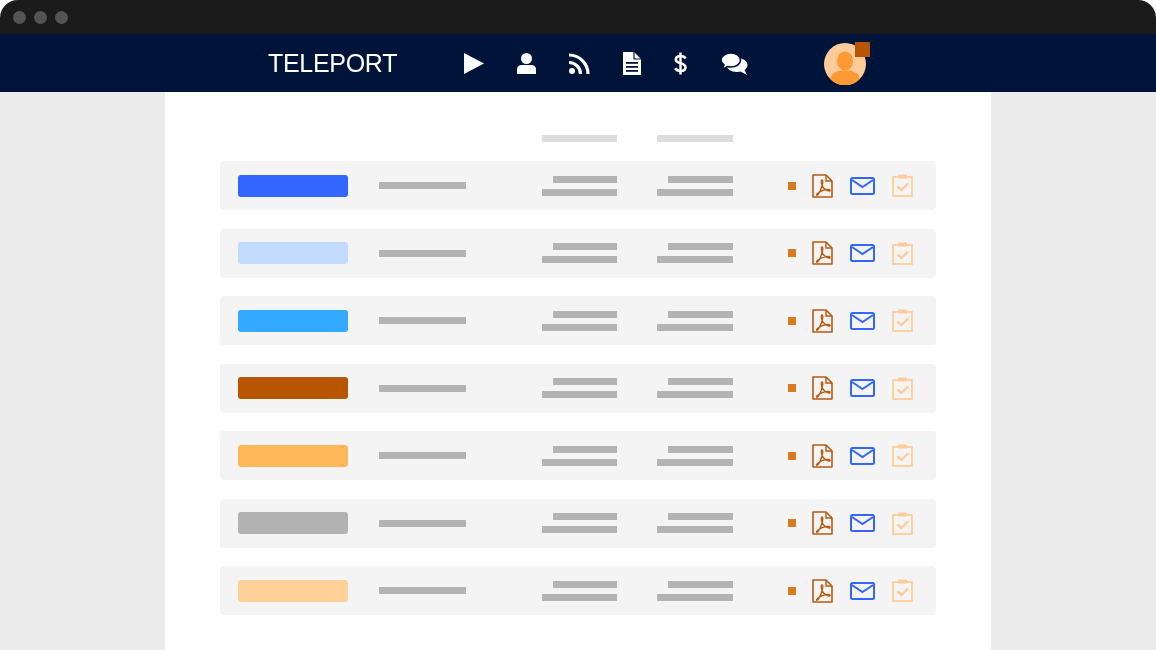 Image resolution: width=1156 pixels, height=650 pixels. Describe the element at coordinates (734, 63) in the screenshot. I see `chat-icon` at that location.